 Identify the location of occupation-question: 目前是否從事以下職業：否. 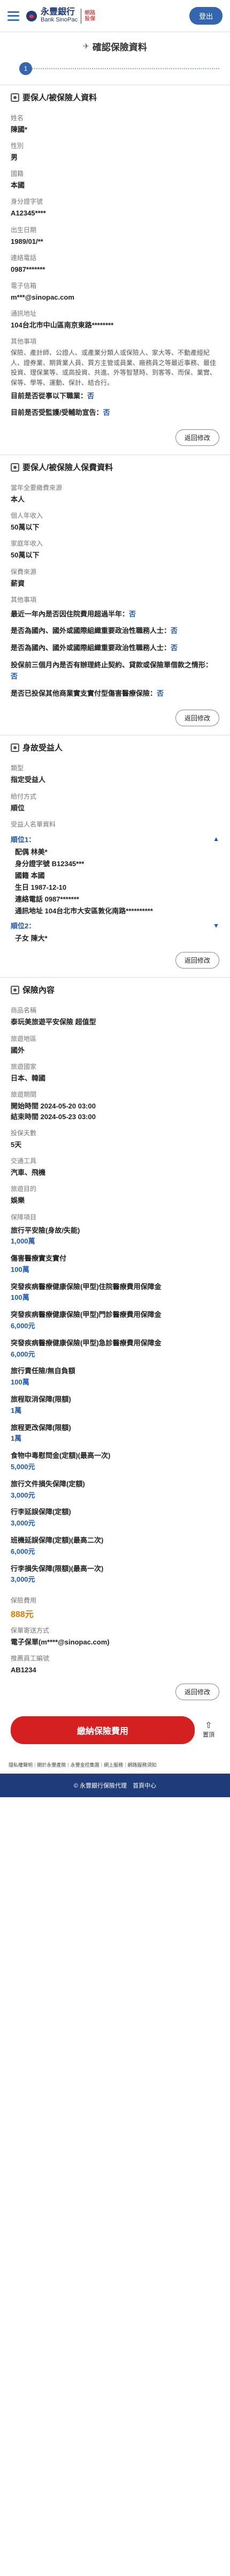
(53, 395).